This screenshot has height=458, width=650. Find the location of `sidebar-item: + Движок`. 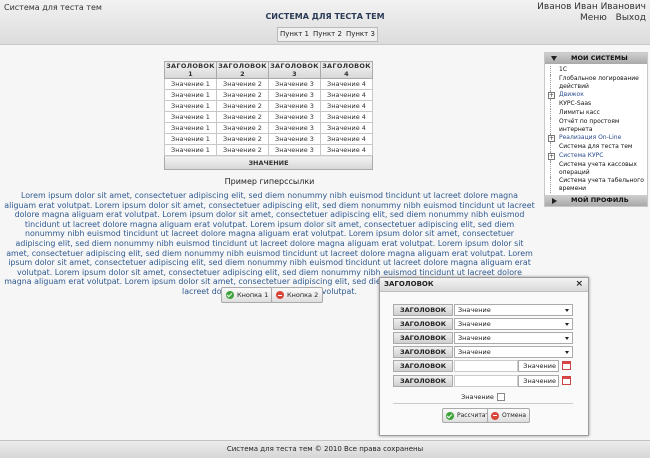

sidebar-item: + Движок is located at coordinates (596, 95).